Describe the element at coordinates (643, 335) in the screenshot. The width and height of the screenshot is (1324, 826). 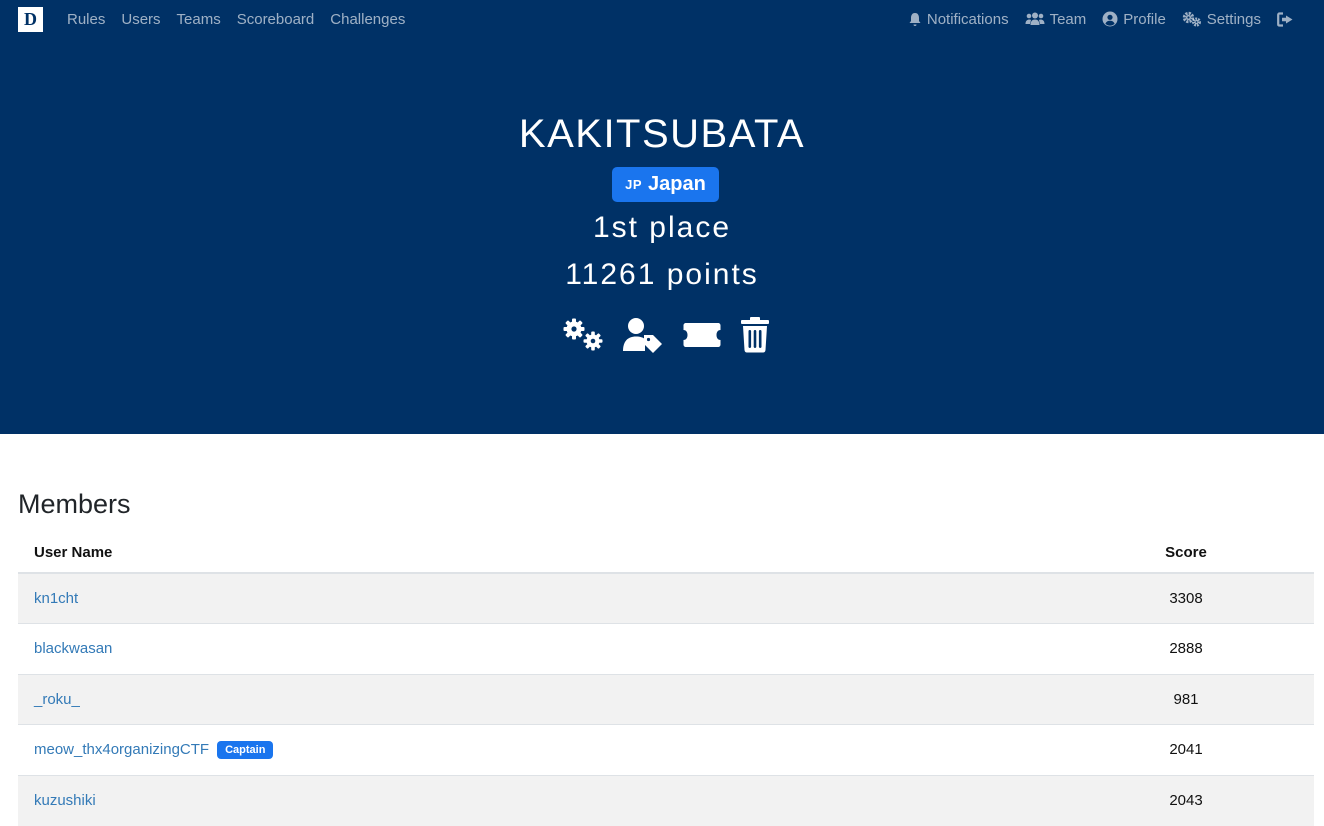
I see `user-tag-icon` at that location.